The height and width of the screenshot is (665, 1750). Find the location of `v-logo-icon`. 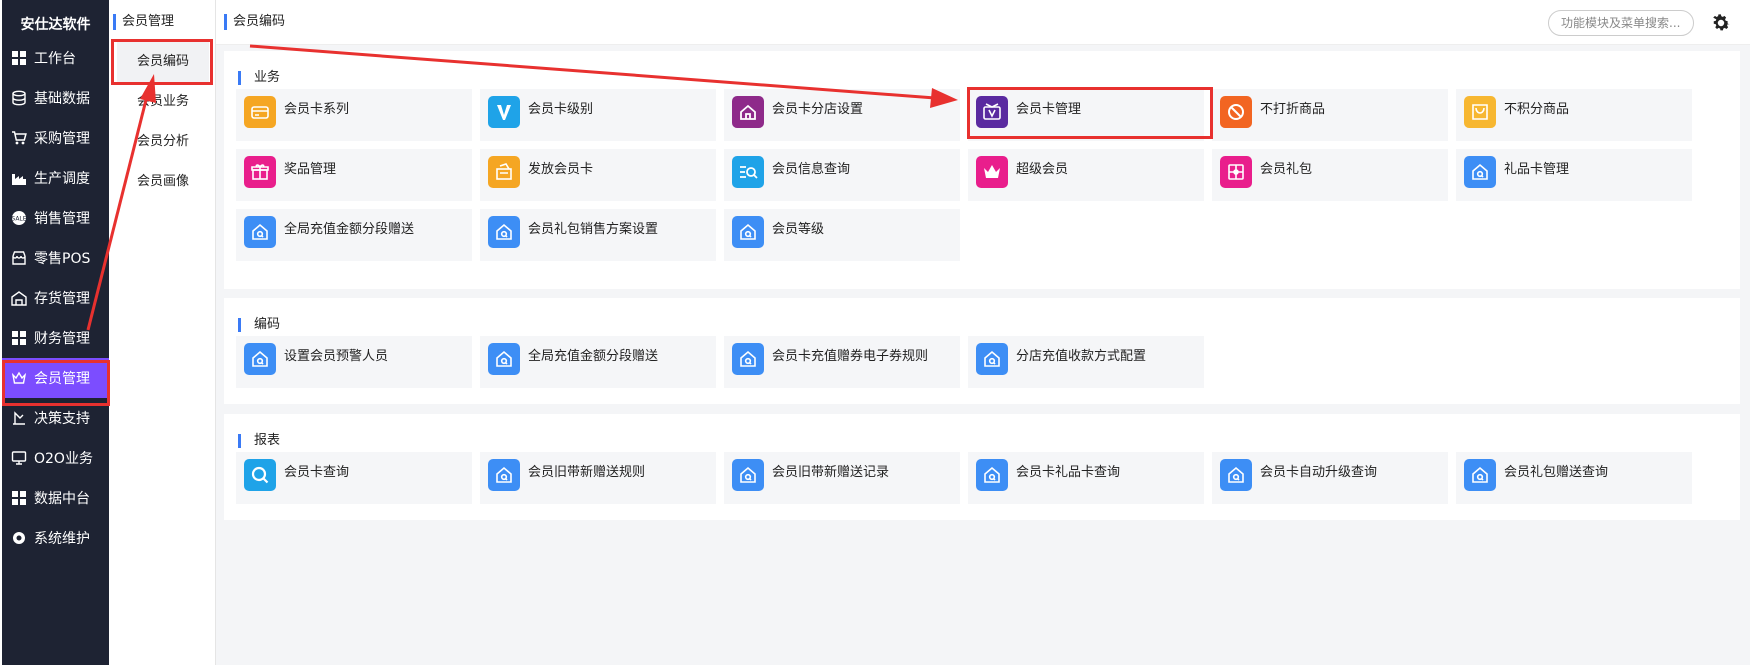

v-logo-icon is located at coordinates (504, 112).